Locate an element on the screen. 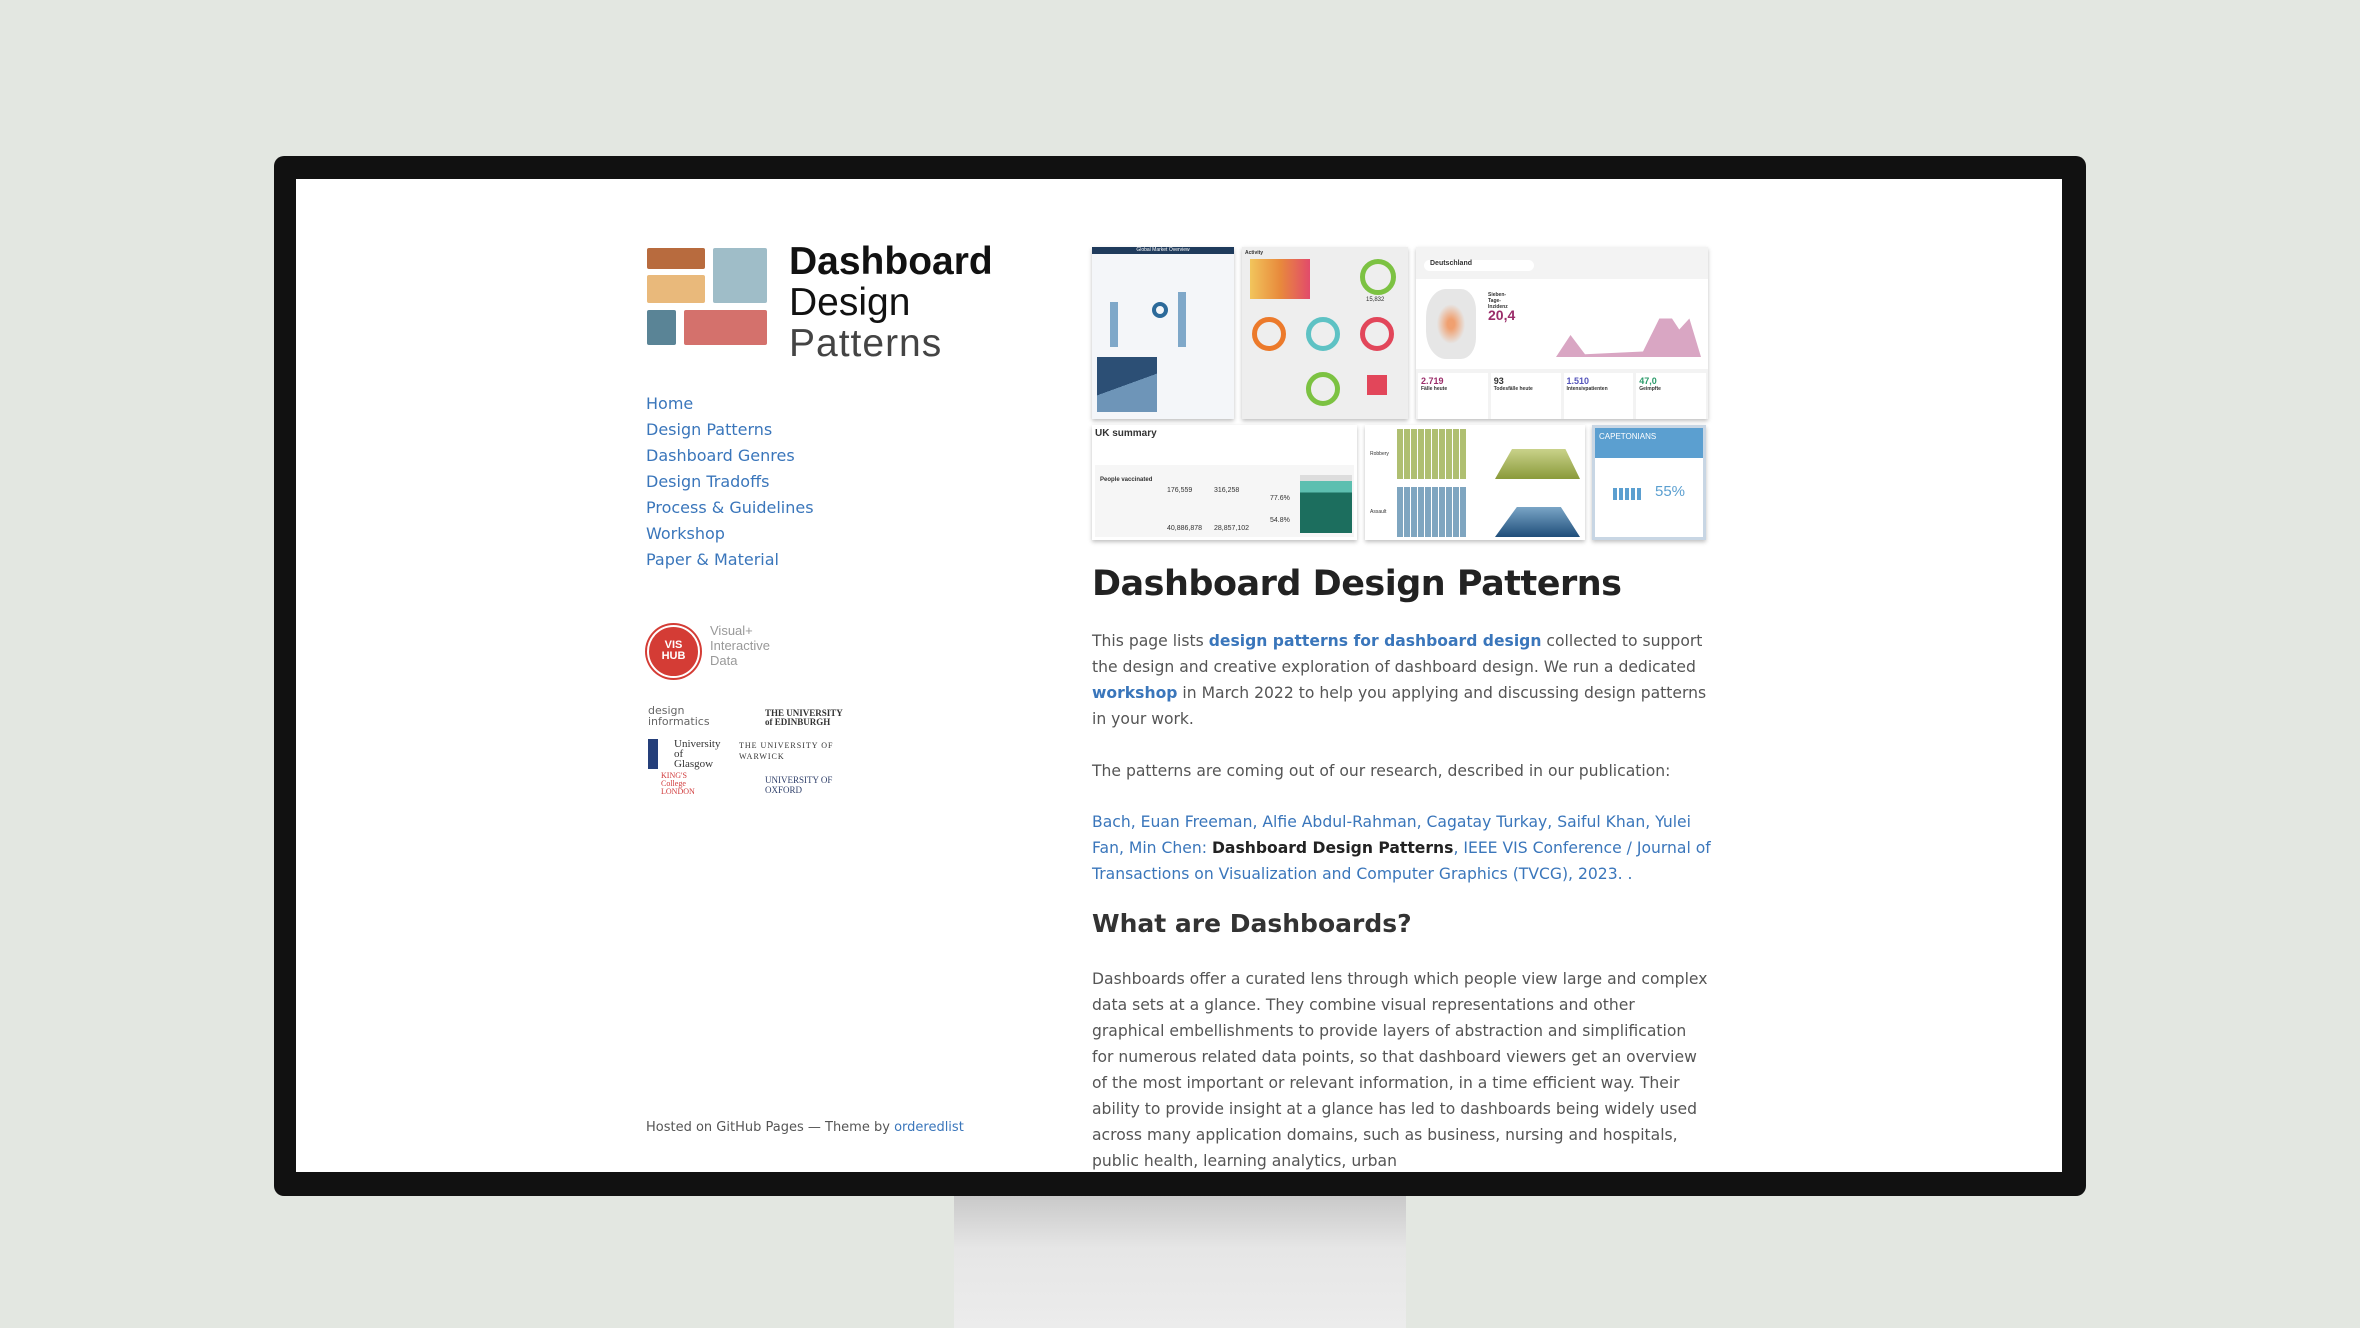 The height and width of the screenshot is (1328, 2360). footer-text: Hosted on GitHub Pages — Theme by is located at coordinates (770, 1127).